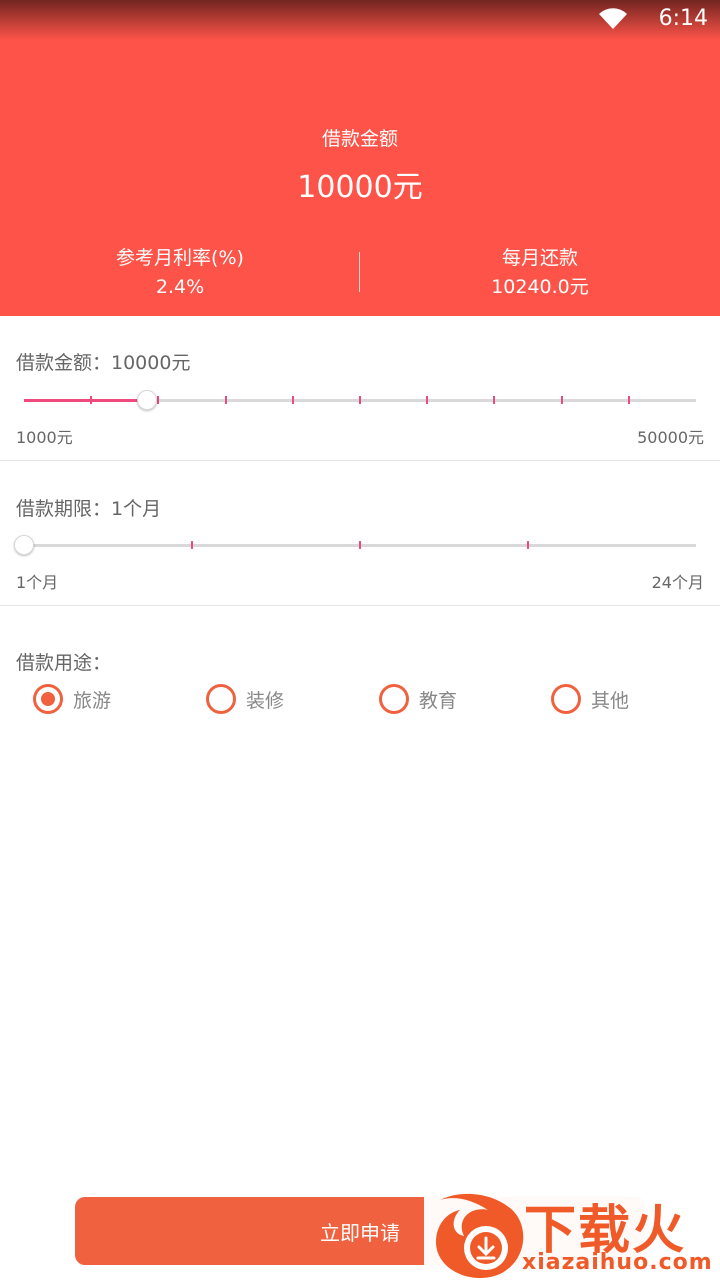 The image size is (720, 1280). I want to click on loan-term-title: 借款期限：1个月, so click(89, 509).